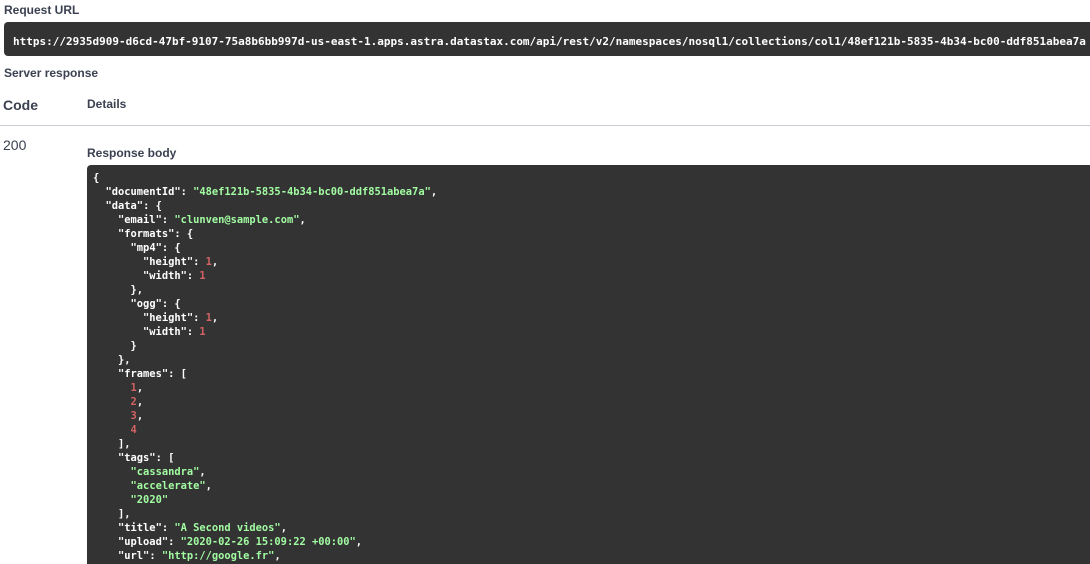 The height and width of the screenshot is (564, 1090). What do you see at coordinates (51, 73) in the screenshot?
I see `server-response-label: Server response` at bounding box center [51, 73].